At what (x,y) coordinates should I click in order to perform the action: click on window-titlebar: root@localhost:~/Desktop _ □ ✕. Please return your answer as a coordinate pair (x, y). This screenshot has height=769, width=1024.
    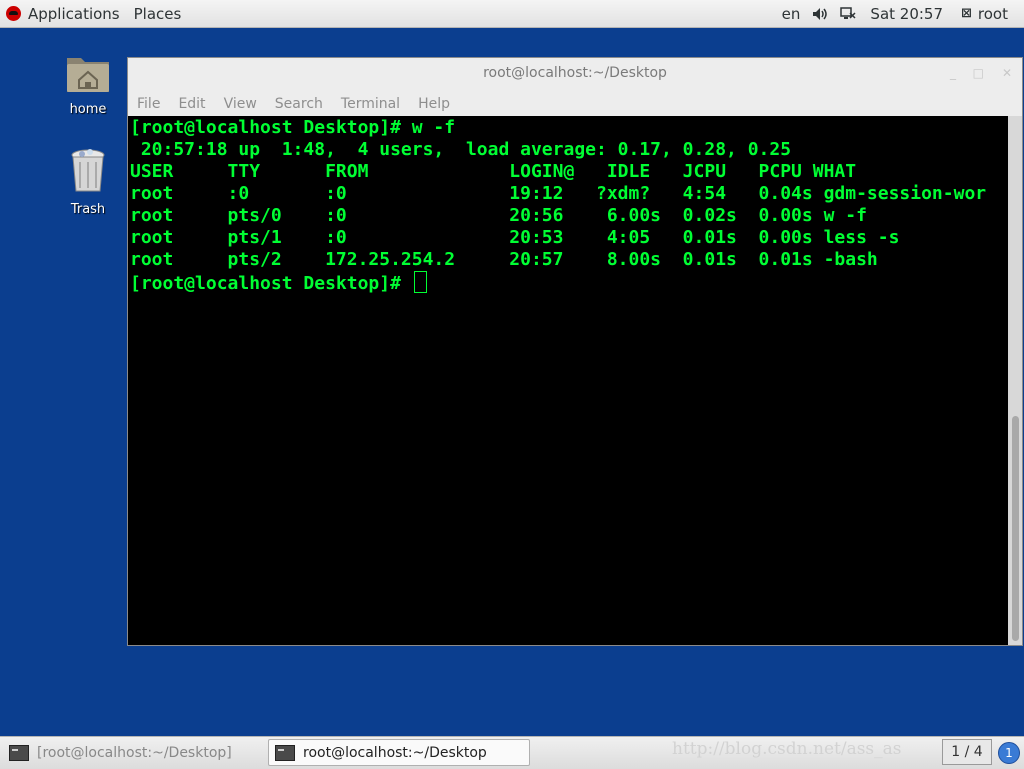
    Looking at the image, I should click on (575, 74).